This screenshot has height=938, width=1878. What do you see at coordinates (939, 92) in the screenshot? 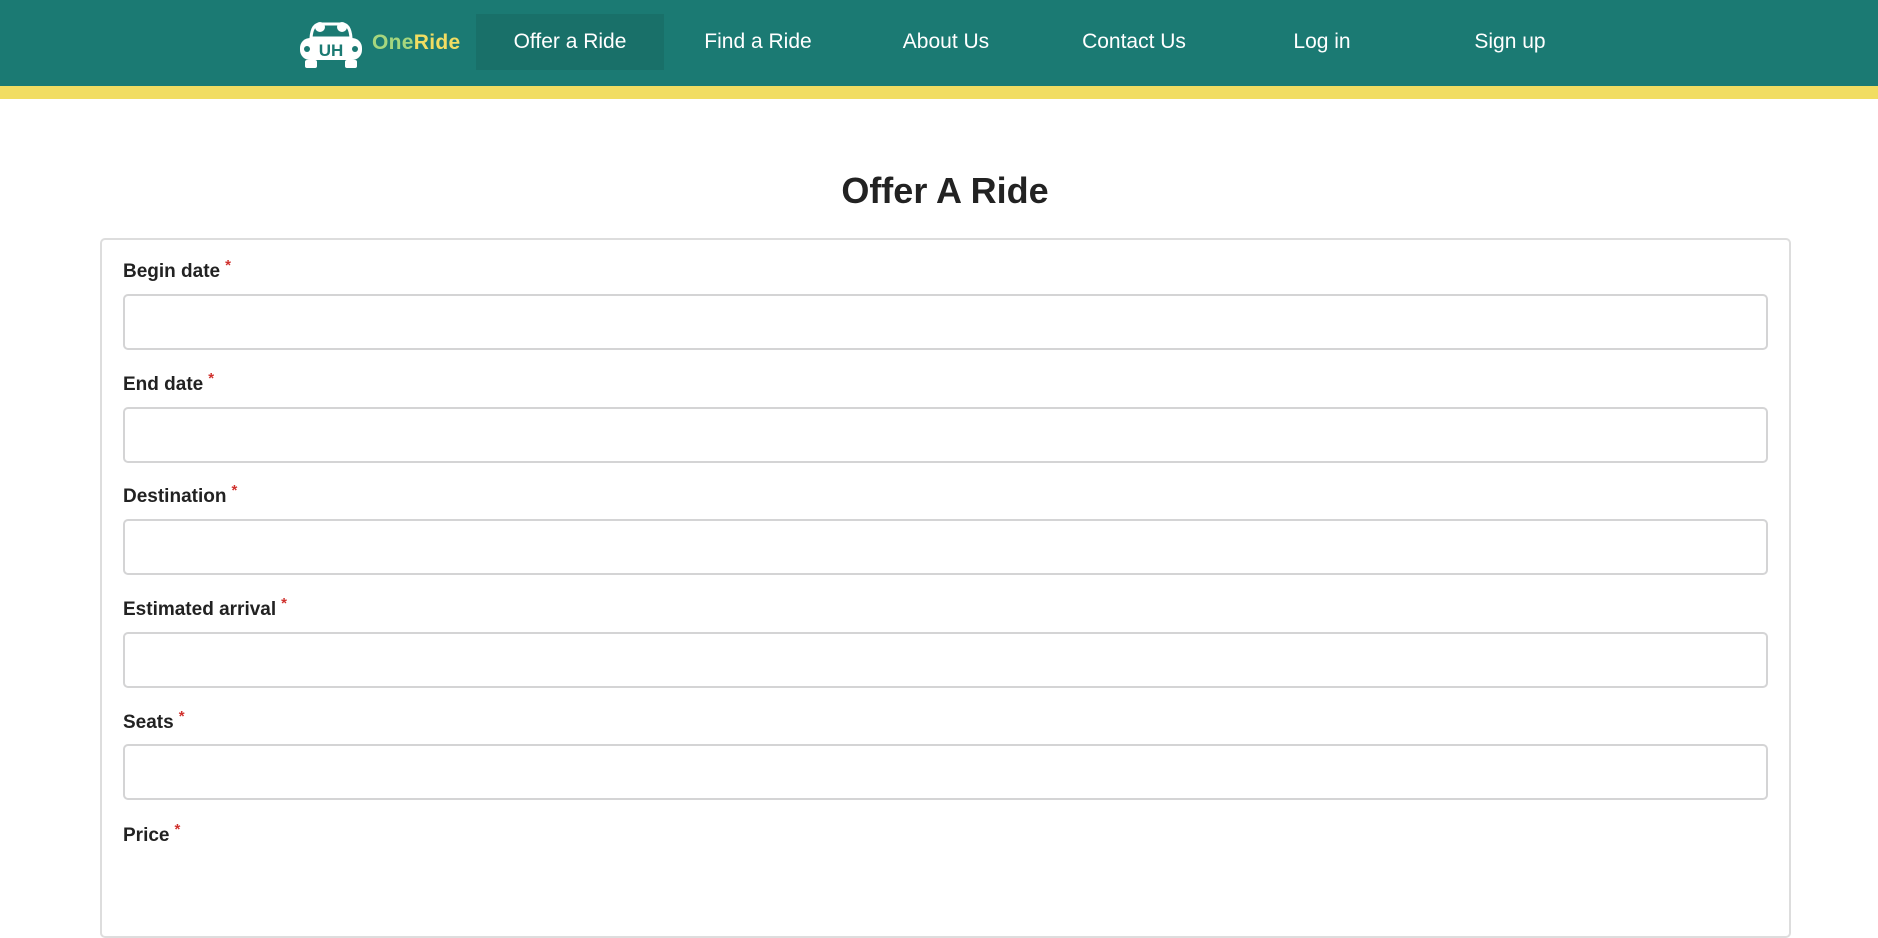
I see `navbar-accent-stripe` at bounding box center [939, 92].